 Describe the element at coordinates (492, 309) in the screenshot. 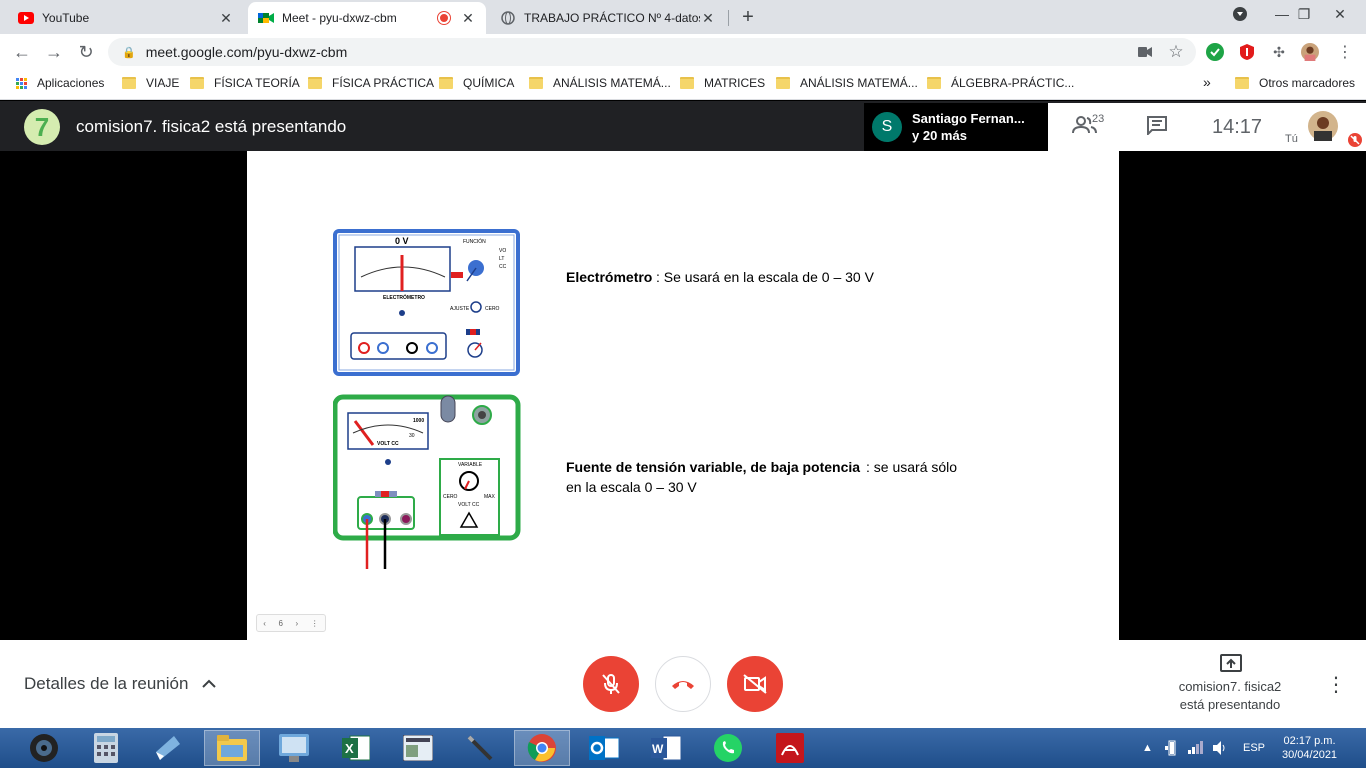

I see `electrometer-cero: CERO` at that location.